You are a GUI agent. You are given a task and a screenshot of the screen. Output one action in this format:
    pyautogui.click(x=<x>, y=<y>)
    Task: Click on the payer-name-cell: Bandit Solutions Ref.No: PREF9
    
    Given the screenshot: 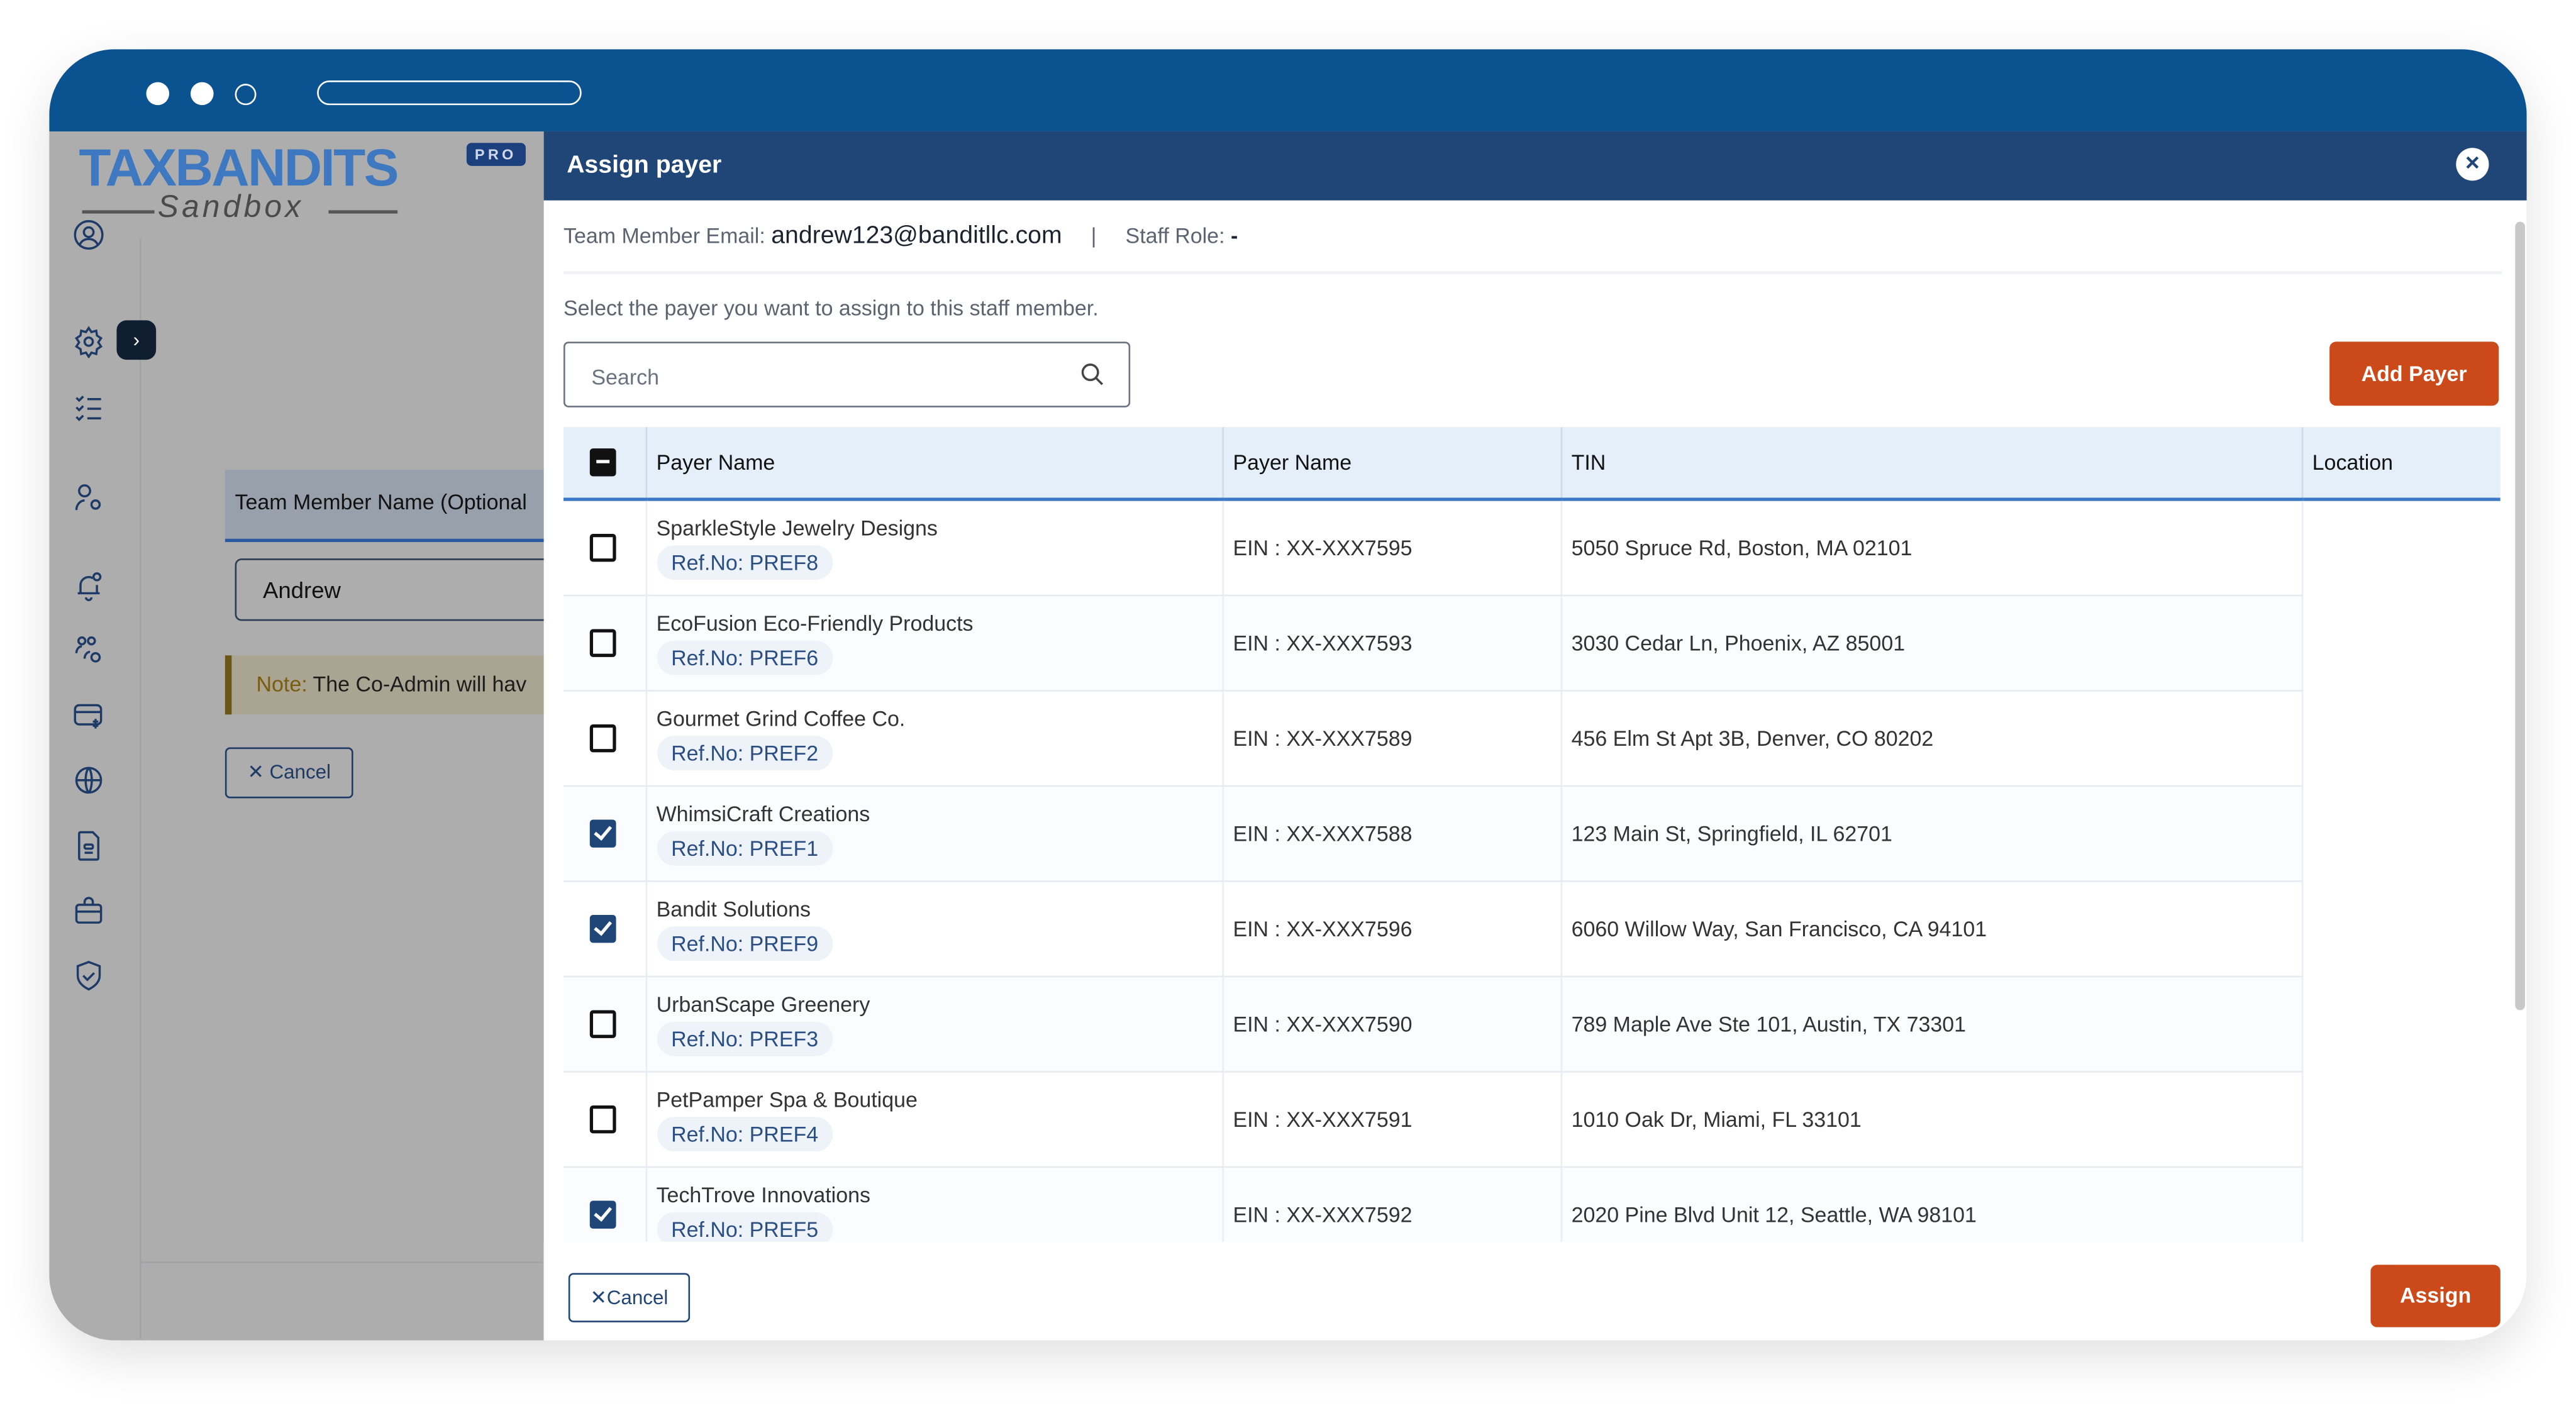 What is the action you would take?
    pyautogui.click(x=934, y=929)
    